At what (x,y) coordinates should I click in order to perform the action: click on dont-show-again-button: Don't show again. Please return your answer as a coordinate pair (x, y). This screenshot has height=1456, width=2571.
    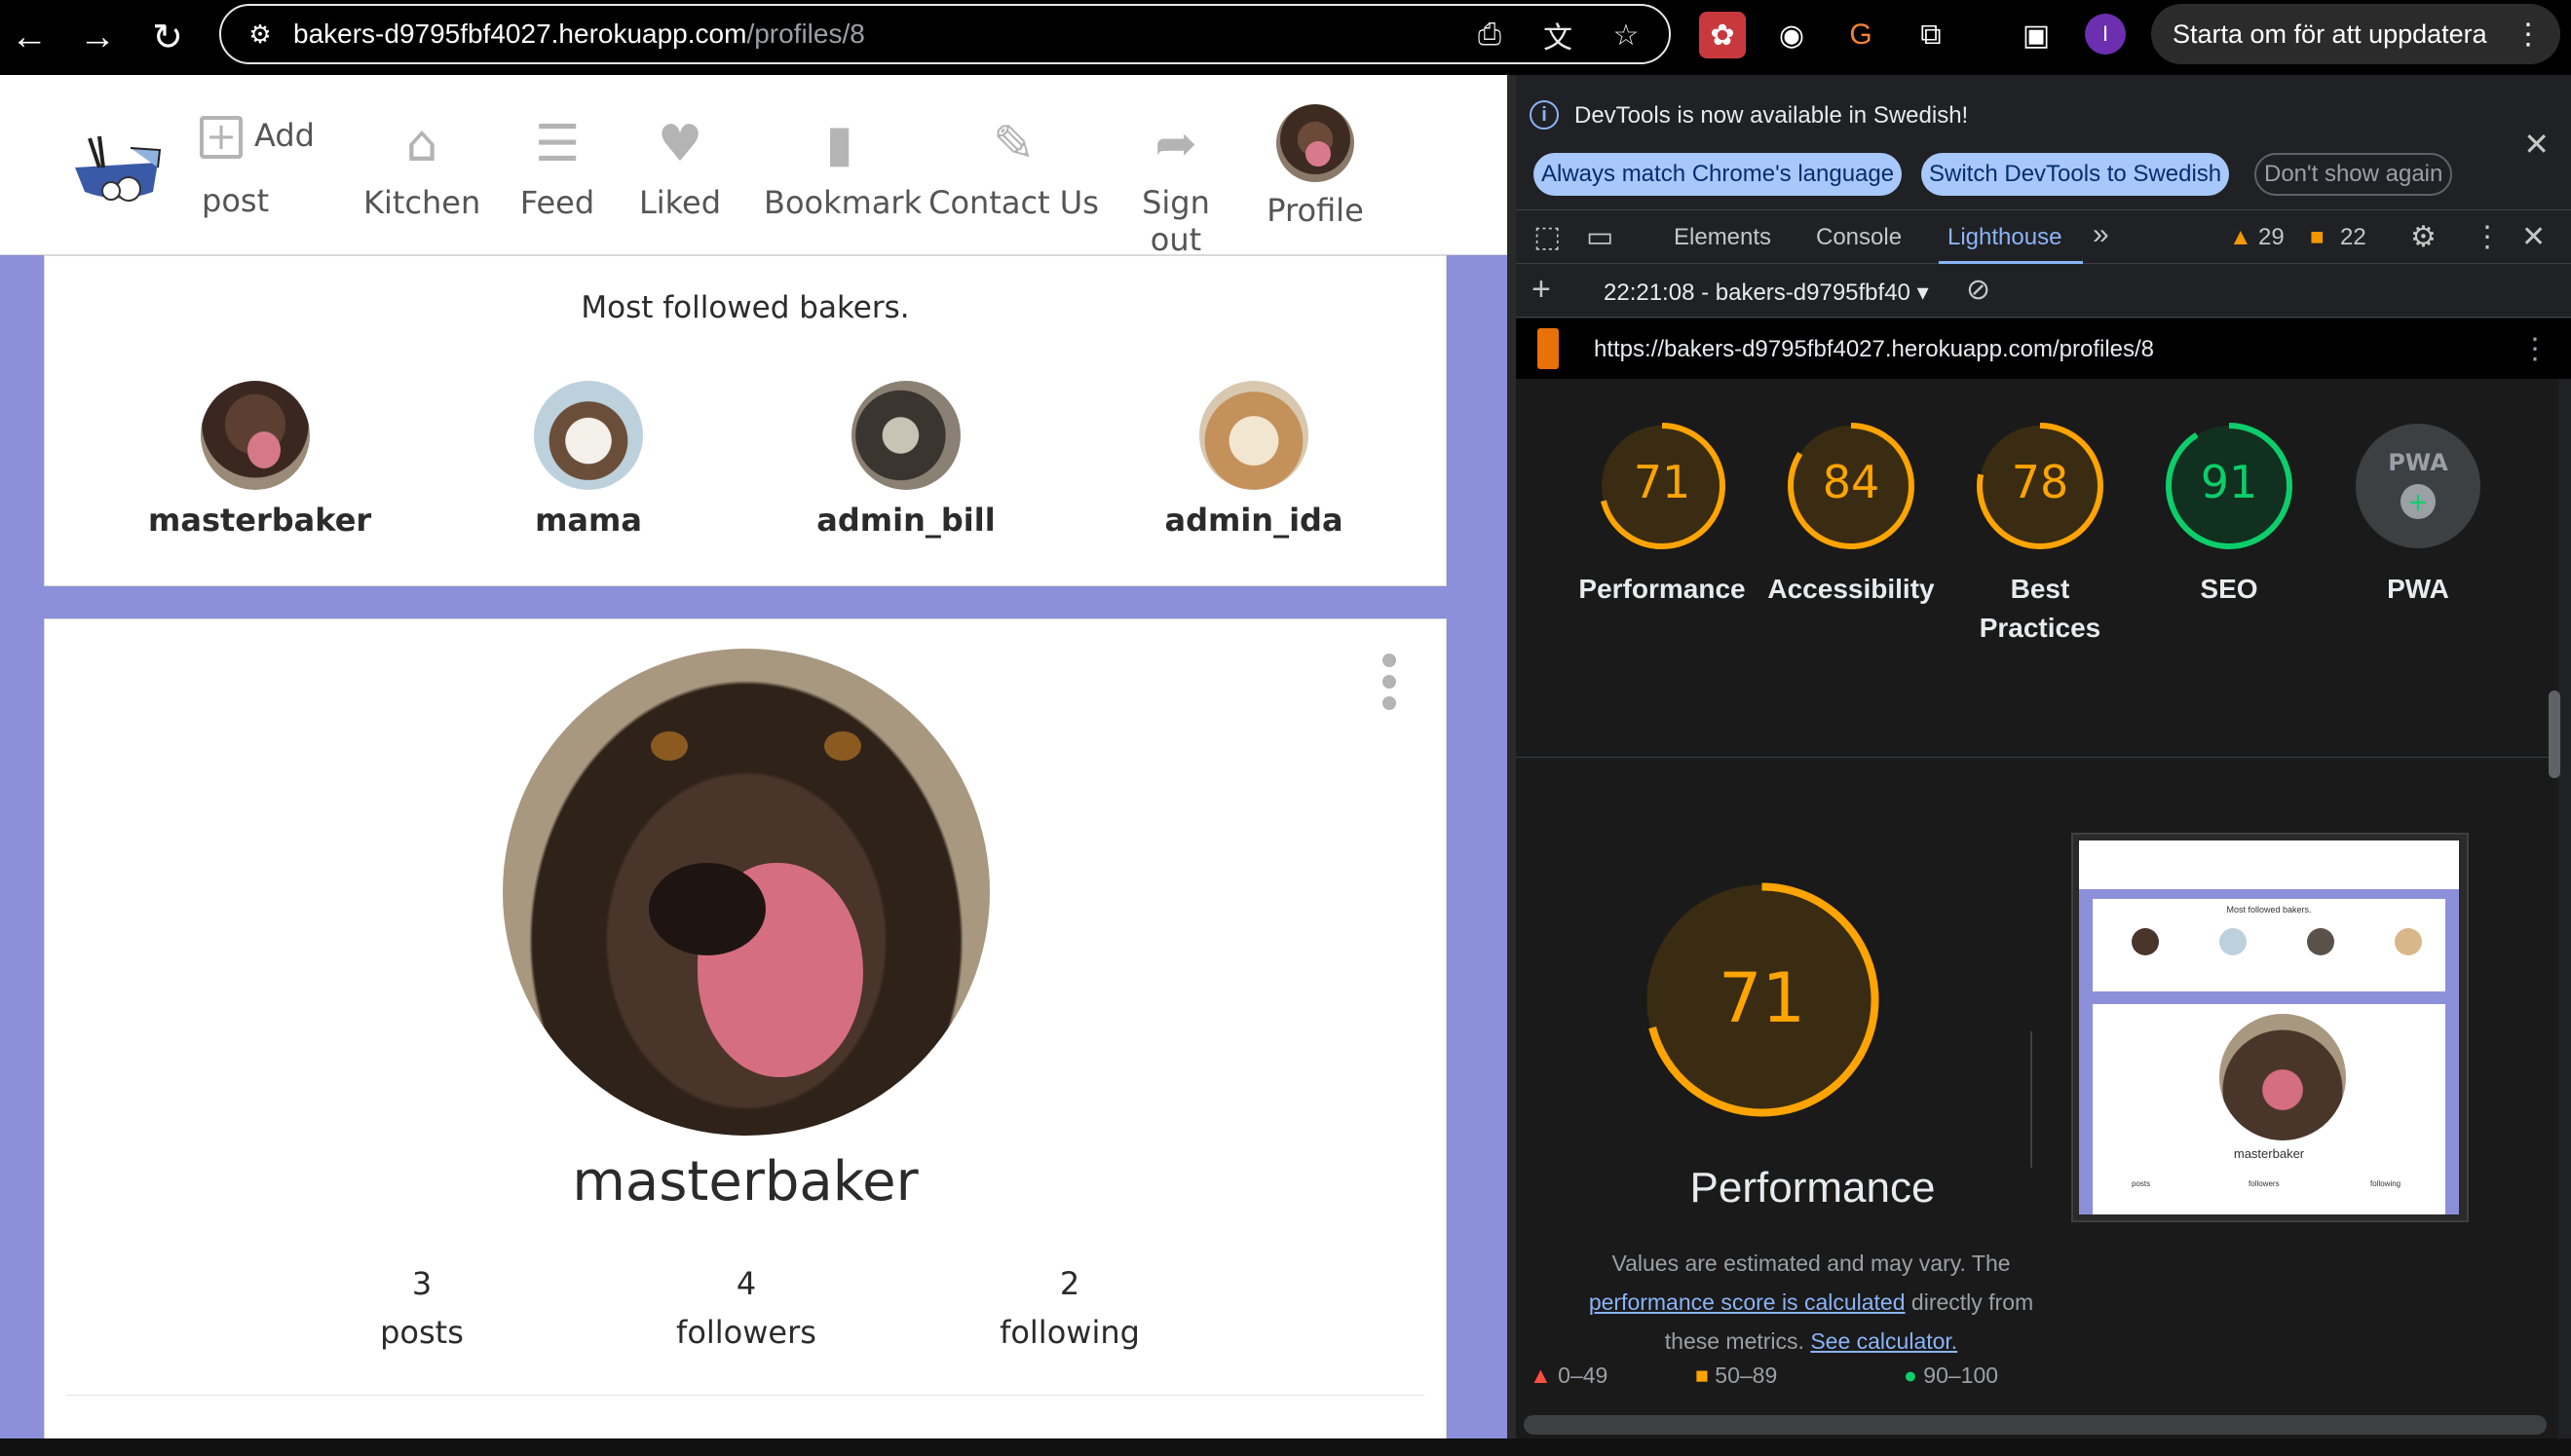
    Looking at the image, I should click on (2354, 174).